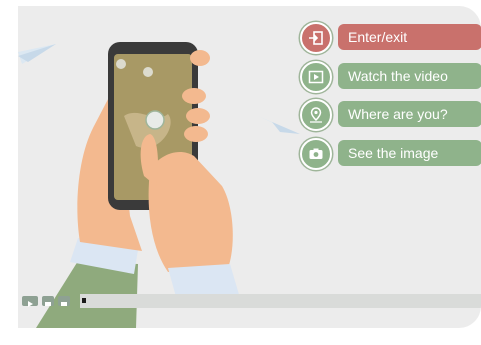 The width and height of the screenshot is (481, 345). I want to click on next-button-icon, so click(64, 301).